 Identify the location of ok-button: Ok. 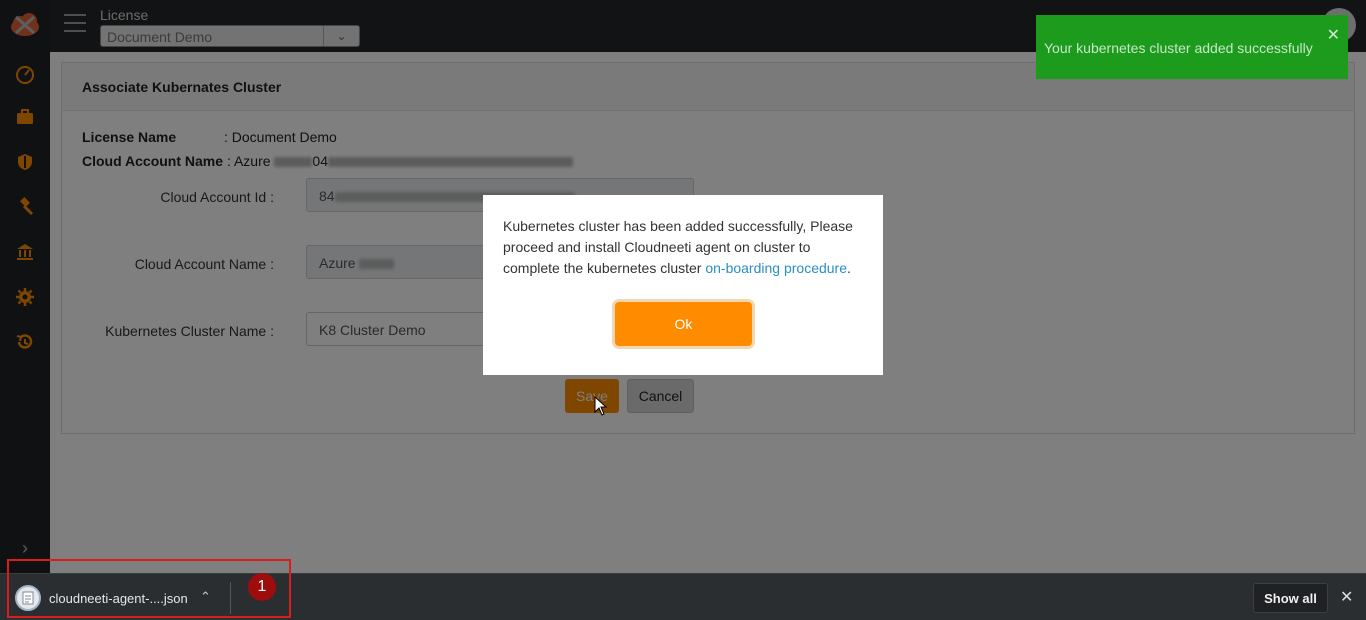
(683, 324).